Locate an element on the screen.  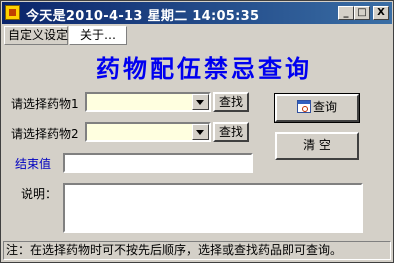
title-bar: 今天是2010-4-13 星期二 14:05:35 _ □ X is located at coordinates (197, 13).